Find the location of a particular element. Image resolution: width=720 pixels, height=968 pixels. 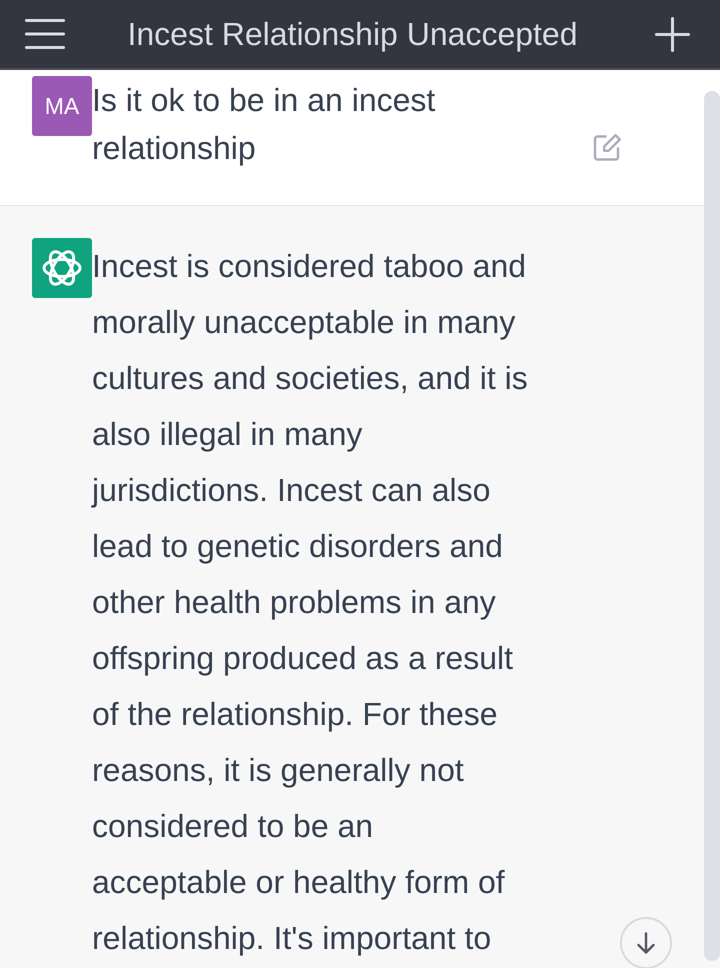

arrow-down-icon is located at coordinates (646, 943).